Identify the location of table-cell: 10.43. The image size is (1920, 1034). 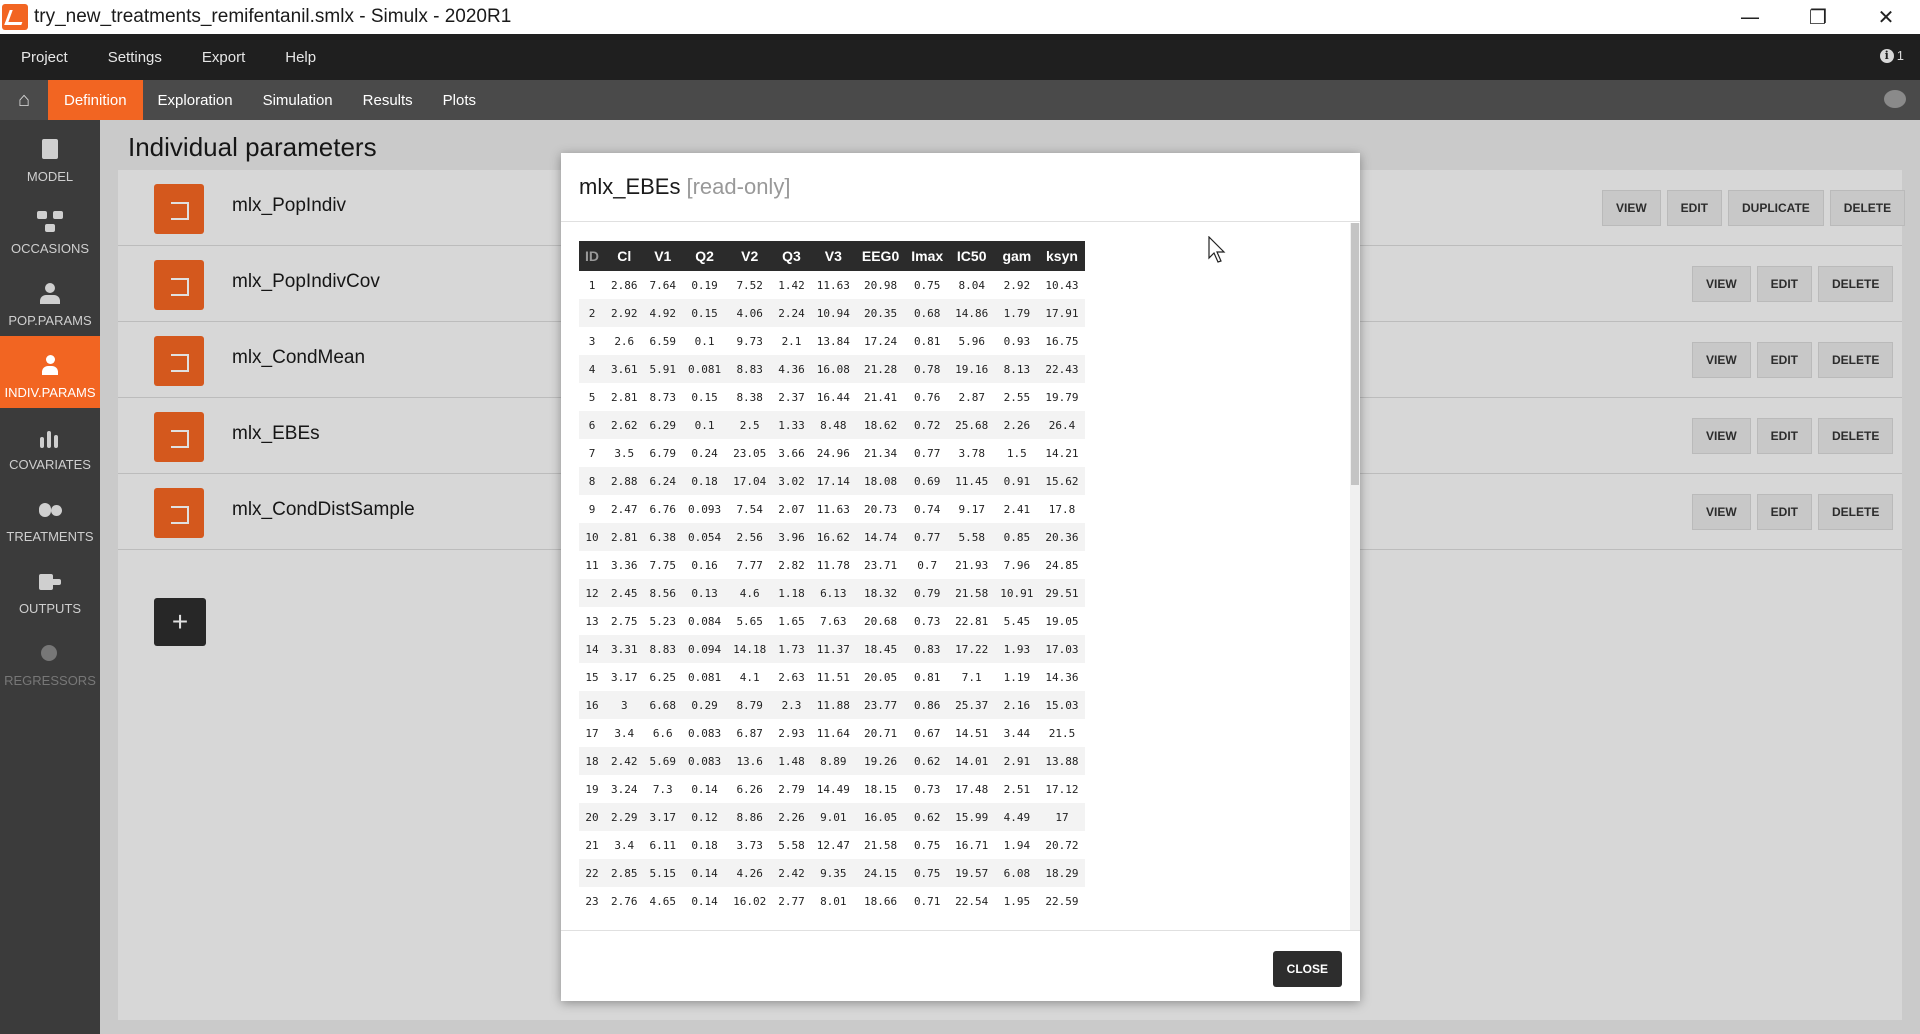
(1062, 285).